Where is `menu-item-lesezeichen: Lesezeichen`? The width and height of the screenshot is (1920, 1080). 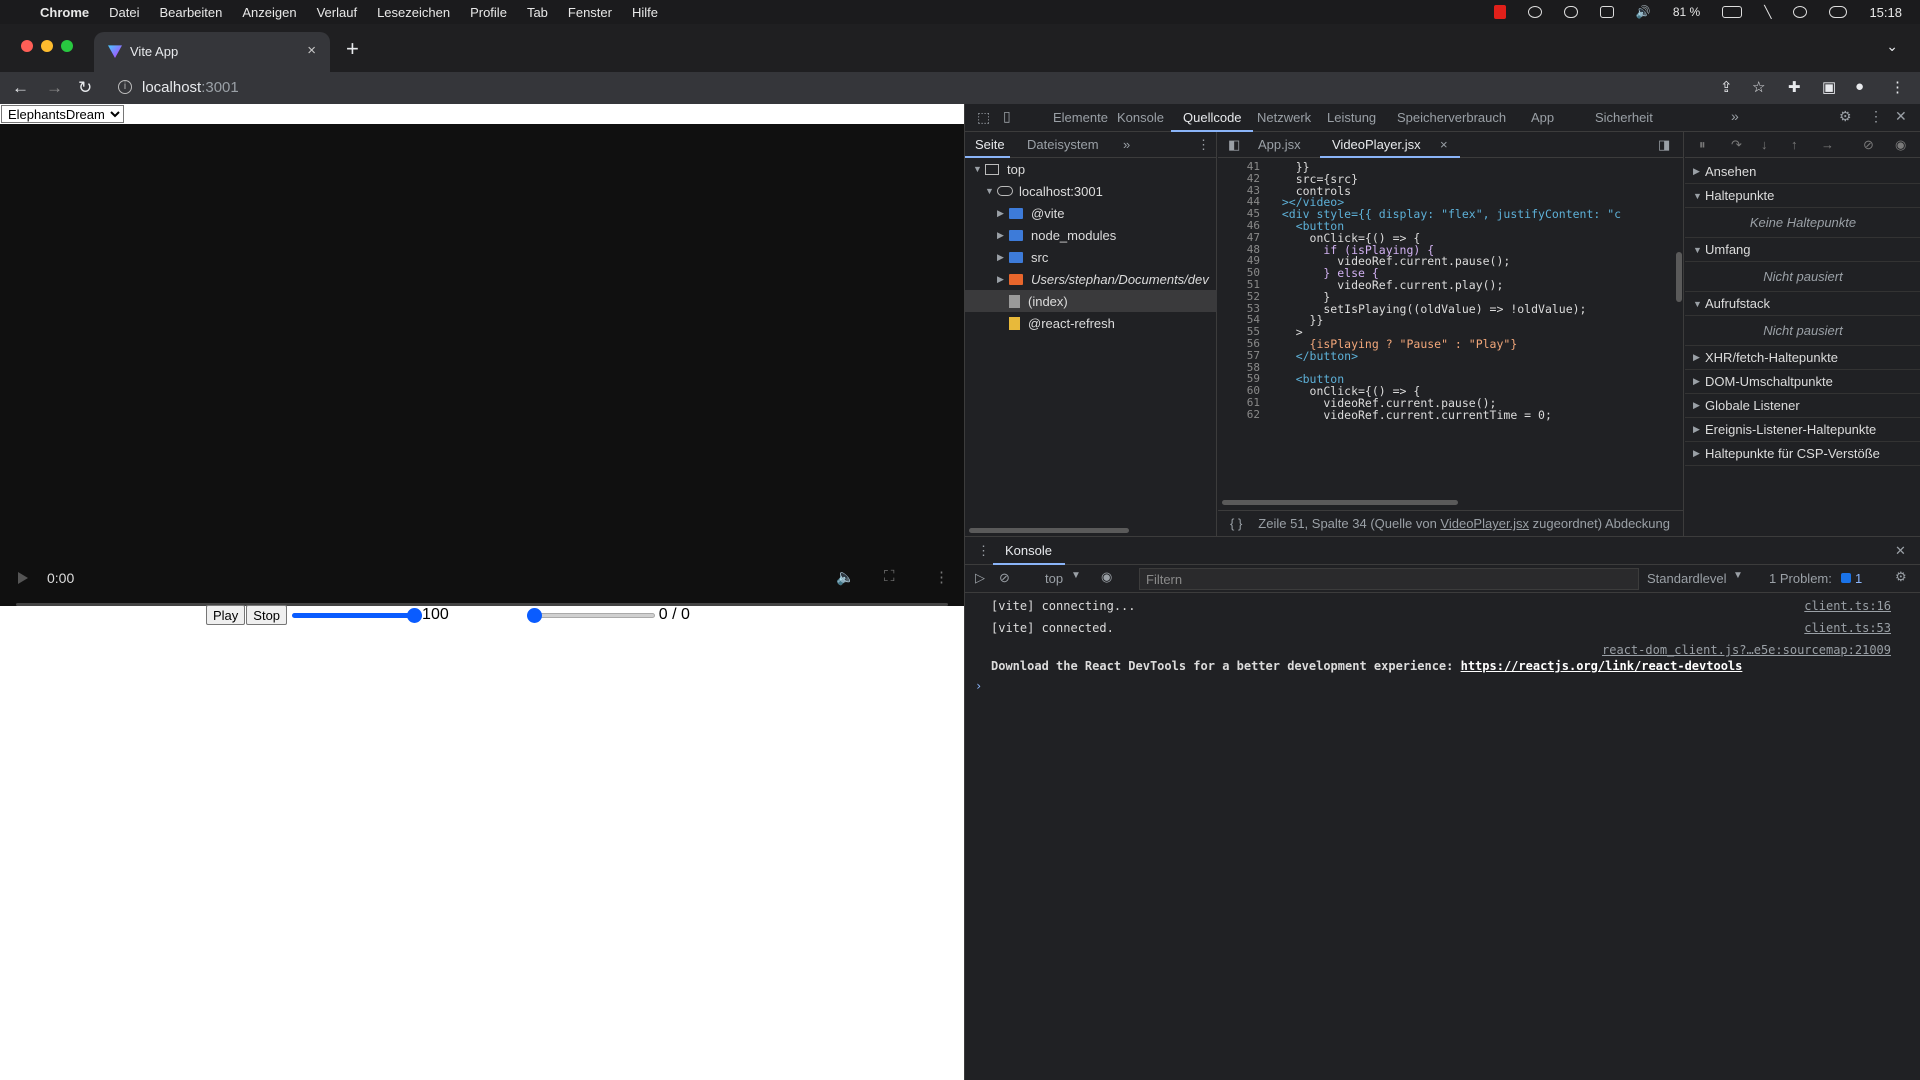 menu-item-lesezeichen: Lesezeichen is located at coordinates (413, 12).